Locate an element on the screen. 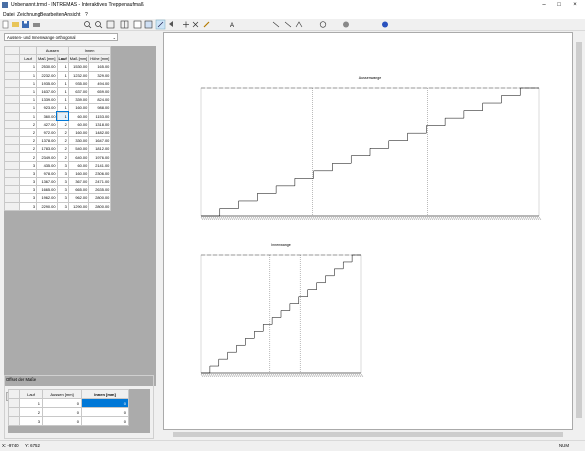  table-cell: 435.00 is located at coordinates (47, 165).